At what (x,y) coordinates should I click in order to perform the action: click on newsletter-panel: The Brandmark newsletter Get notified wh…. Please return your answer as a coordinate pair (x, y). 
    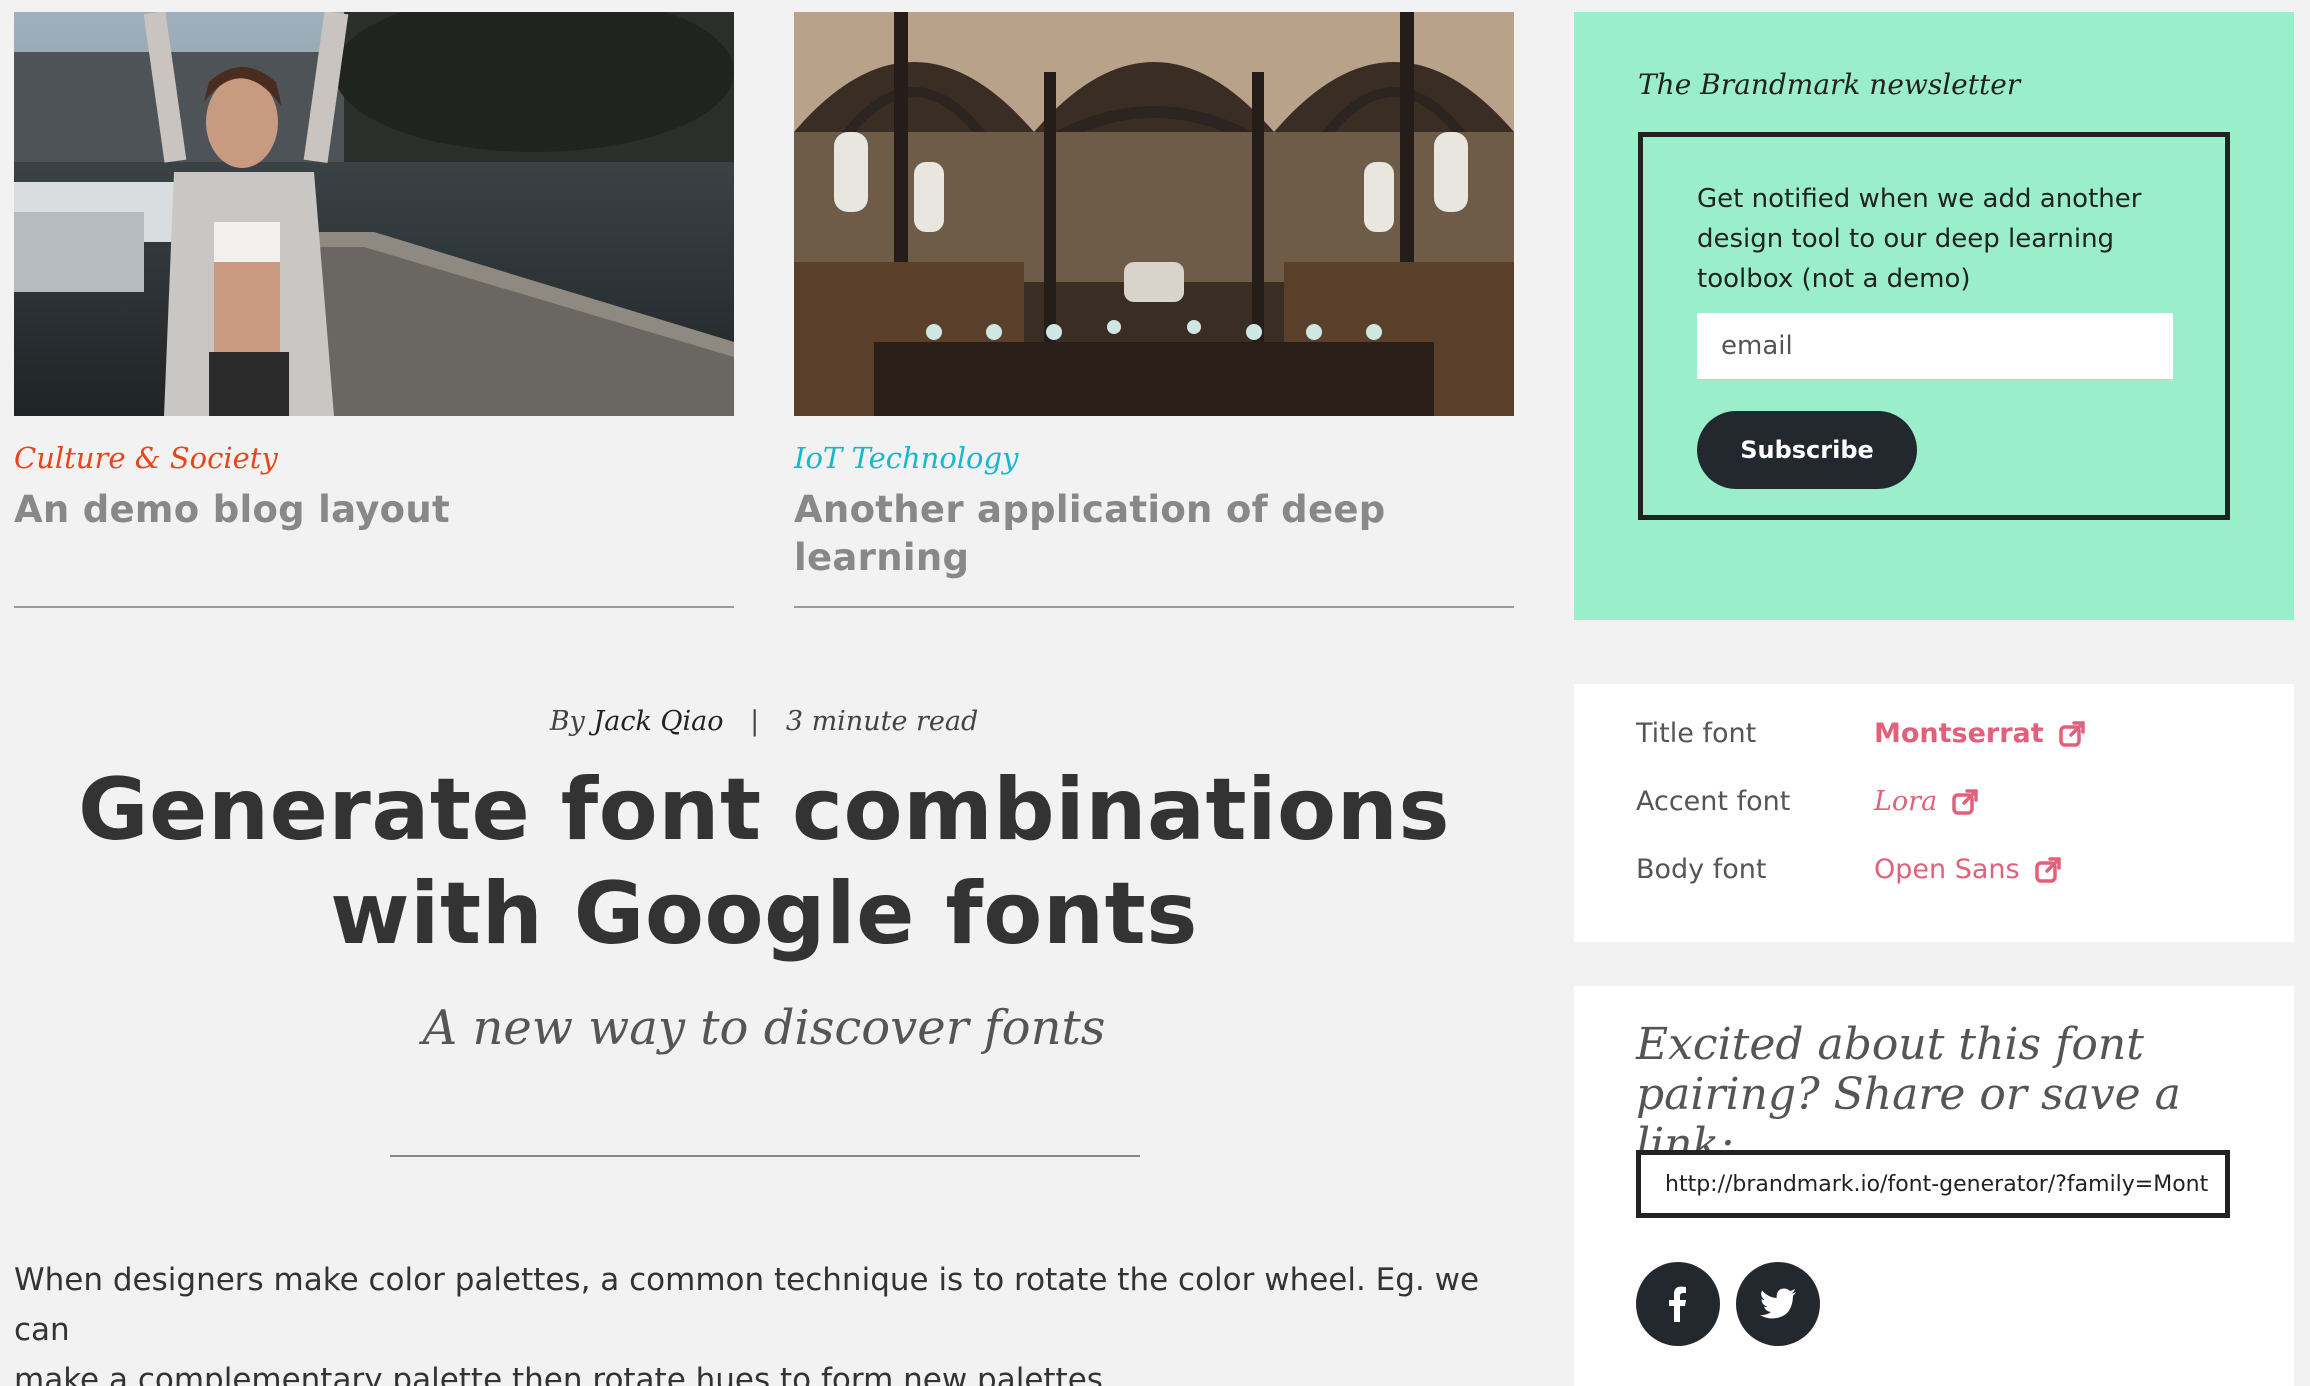
    Looking at the image, I should click on (1934, 316).